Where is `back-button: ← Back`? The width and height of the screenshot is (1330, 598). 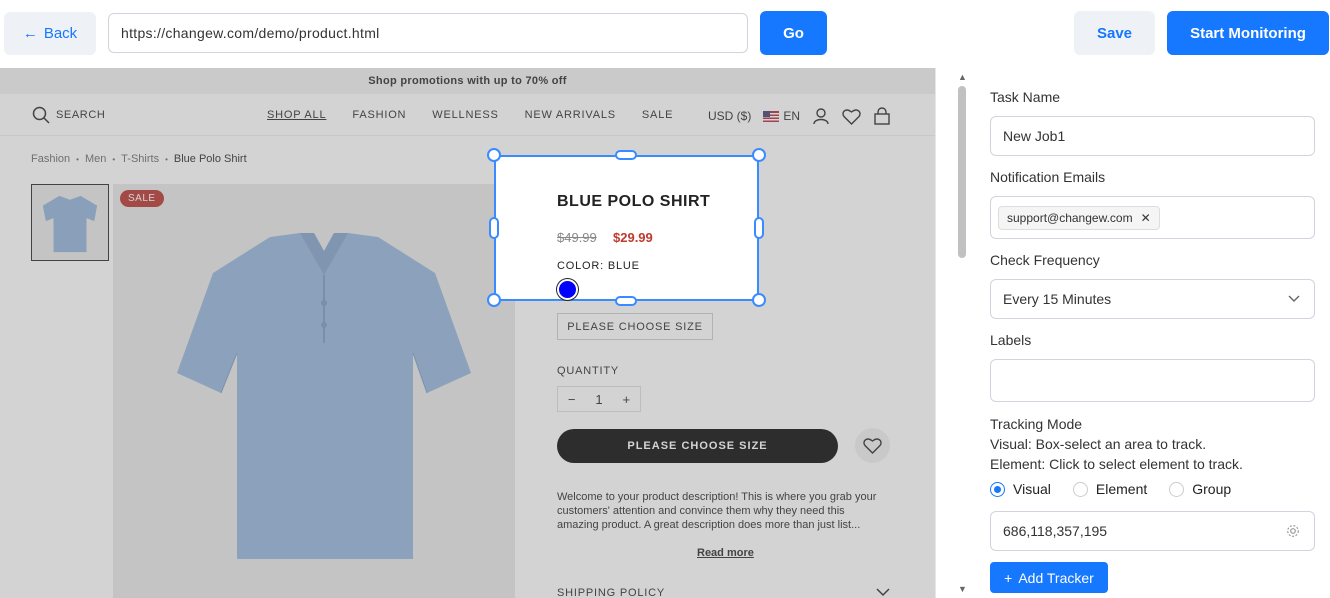 back-button: ← Back is located at coordinates (50, 33).